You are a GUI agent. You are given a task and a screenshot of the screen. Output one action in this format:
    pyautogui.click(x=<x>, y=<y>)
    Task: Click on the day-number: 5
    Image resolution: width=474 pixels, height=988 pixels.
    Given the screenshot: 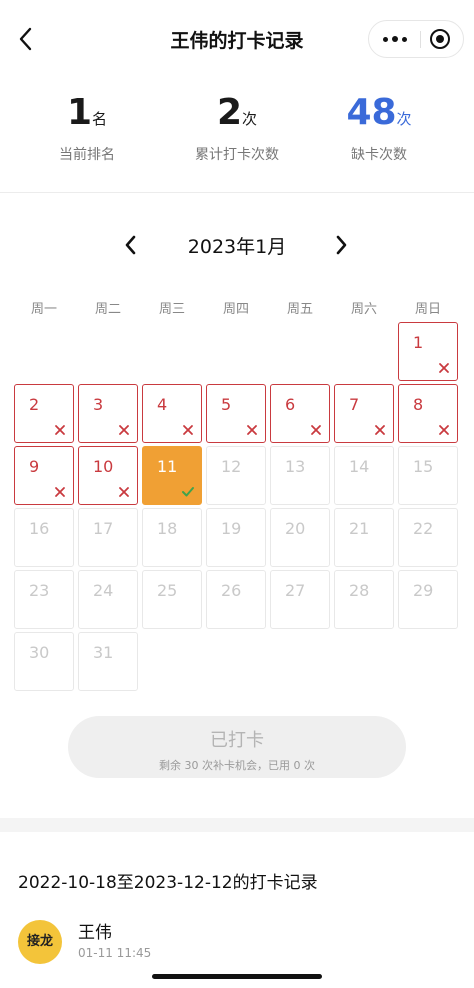 What is the action you would take?
    pyautogui.click(x=226, y=404)
    